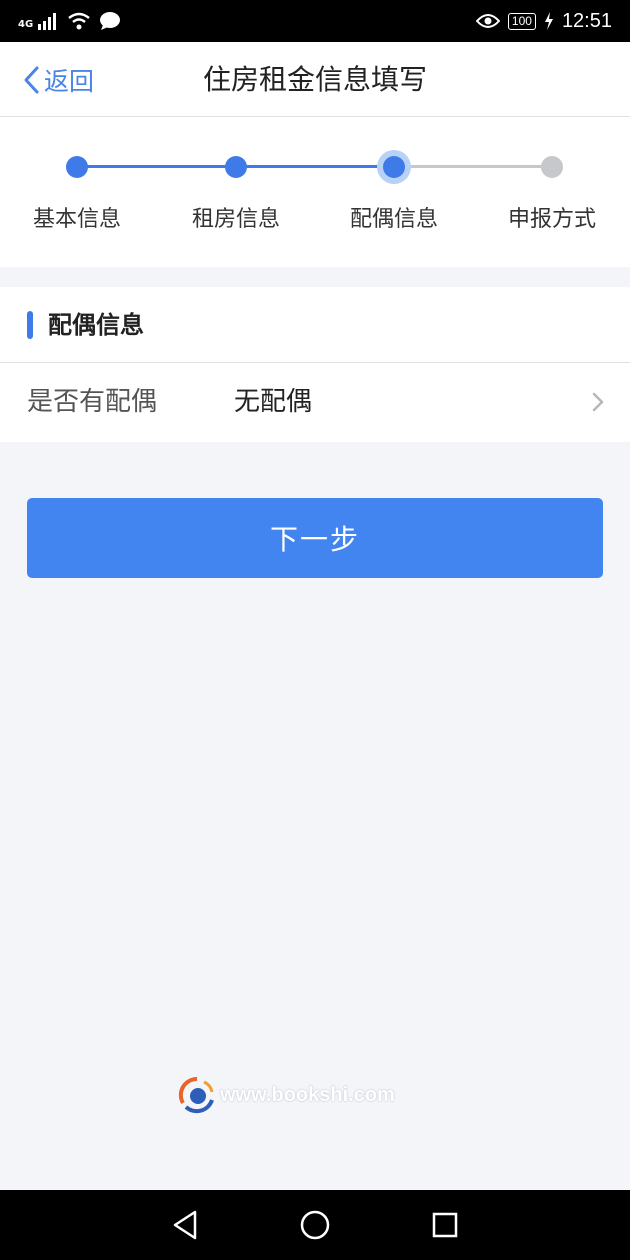  I want to click on step-label: 配偶信息, so click(393, 219).